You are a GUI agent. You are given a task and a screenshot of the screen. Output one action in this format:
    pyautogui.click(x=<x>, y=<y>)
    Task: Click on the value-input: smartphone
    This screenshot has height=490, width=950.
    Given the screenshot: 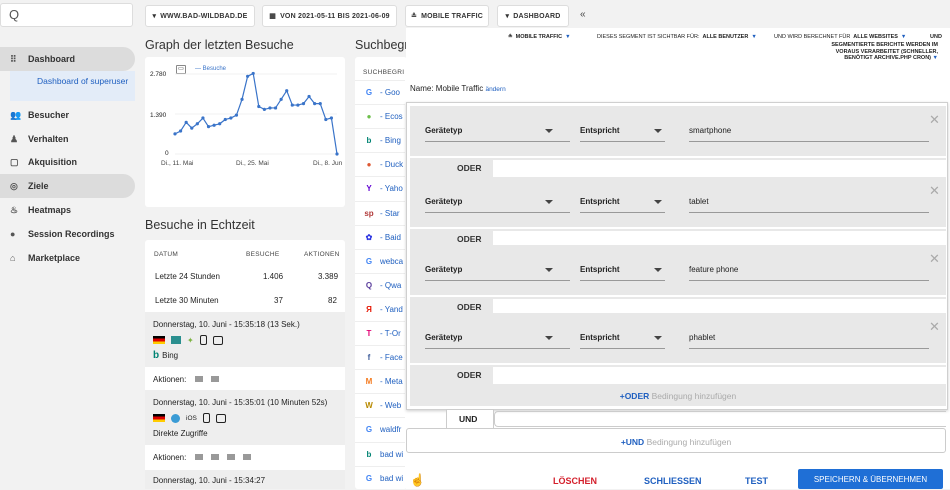 What is the action you would take?
    pyautogui.click(x=710, y=130)
    